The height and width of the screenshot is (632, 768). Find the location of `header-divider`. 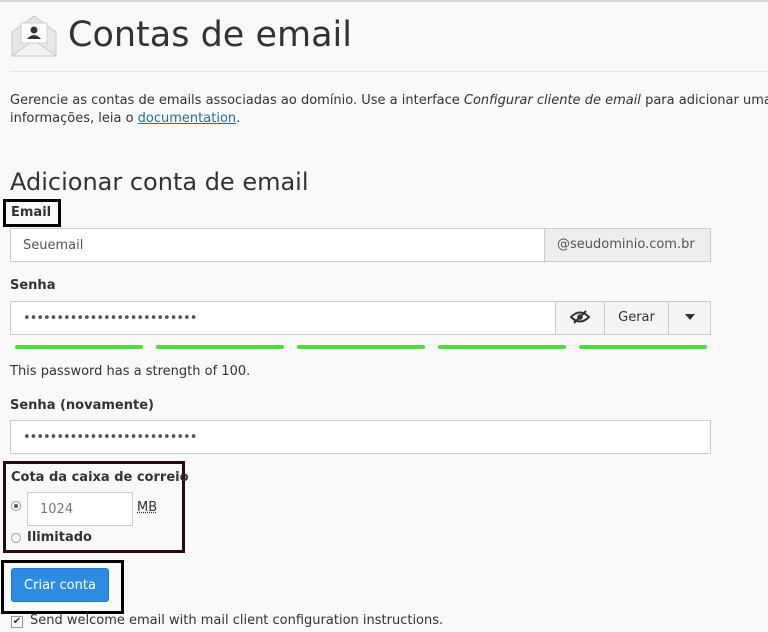

header-divider is located at coordinates (389, 71).